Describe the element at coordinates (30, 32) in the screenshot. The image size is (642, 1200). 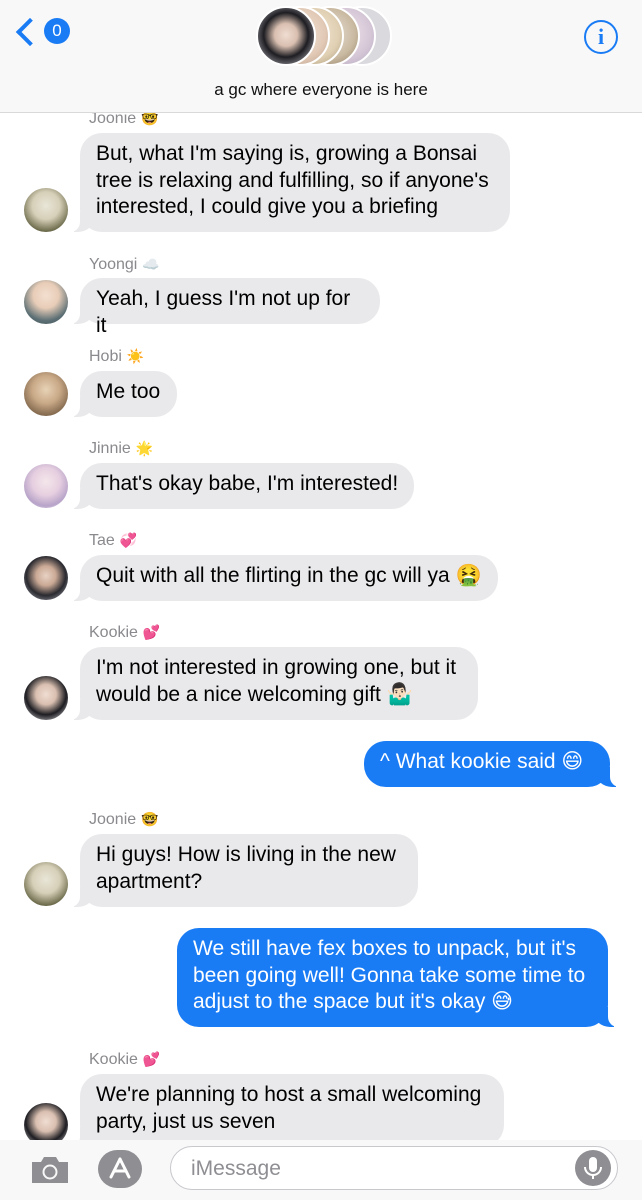
I see `chevron-left-icon` at that location.